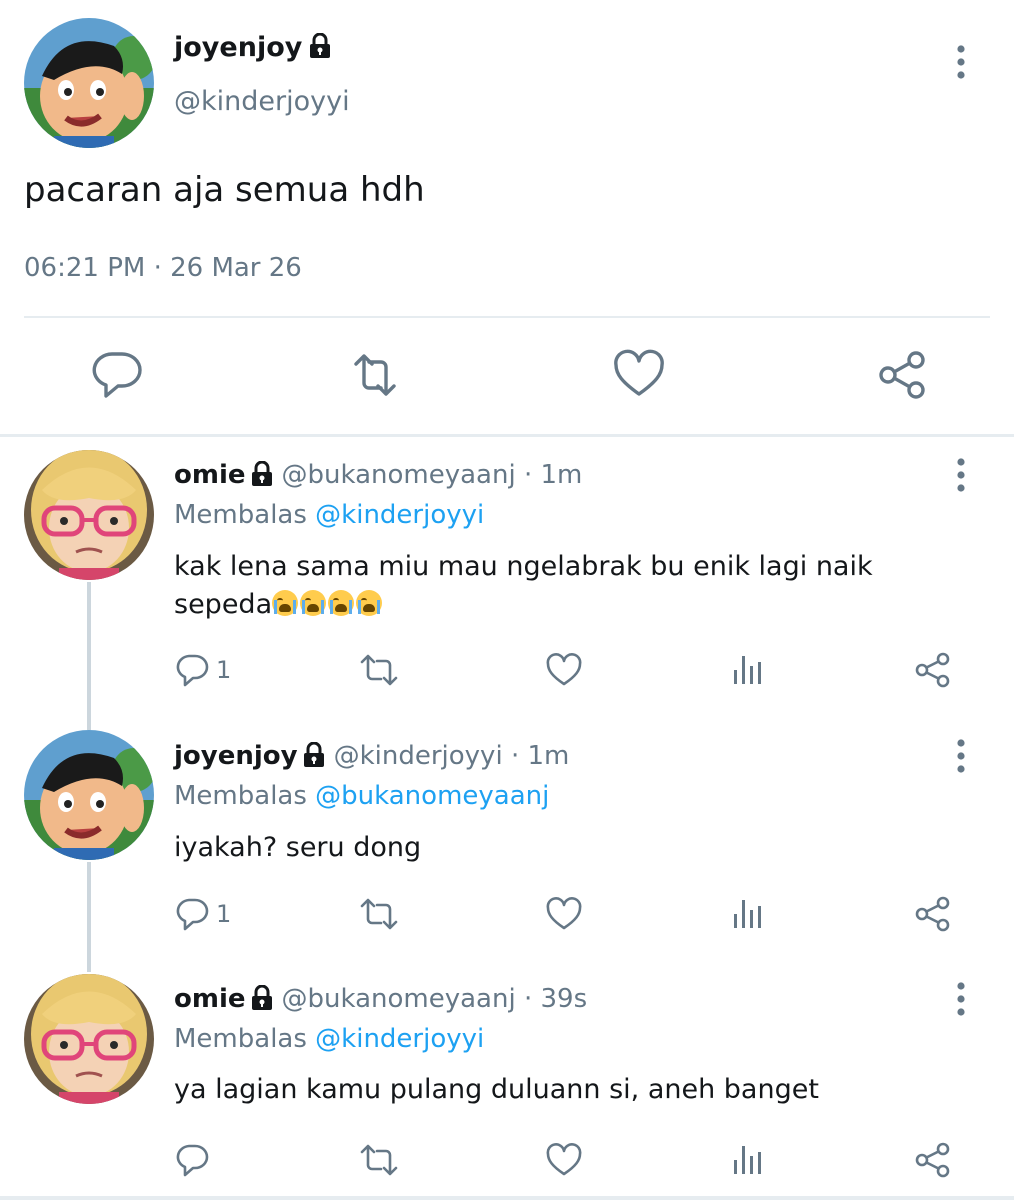 This screenshot has width=1014, height=1200. I want to click on reply-header: omie @bukanomeyaanj · 39s, so click(380, 999).